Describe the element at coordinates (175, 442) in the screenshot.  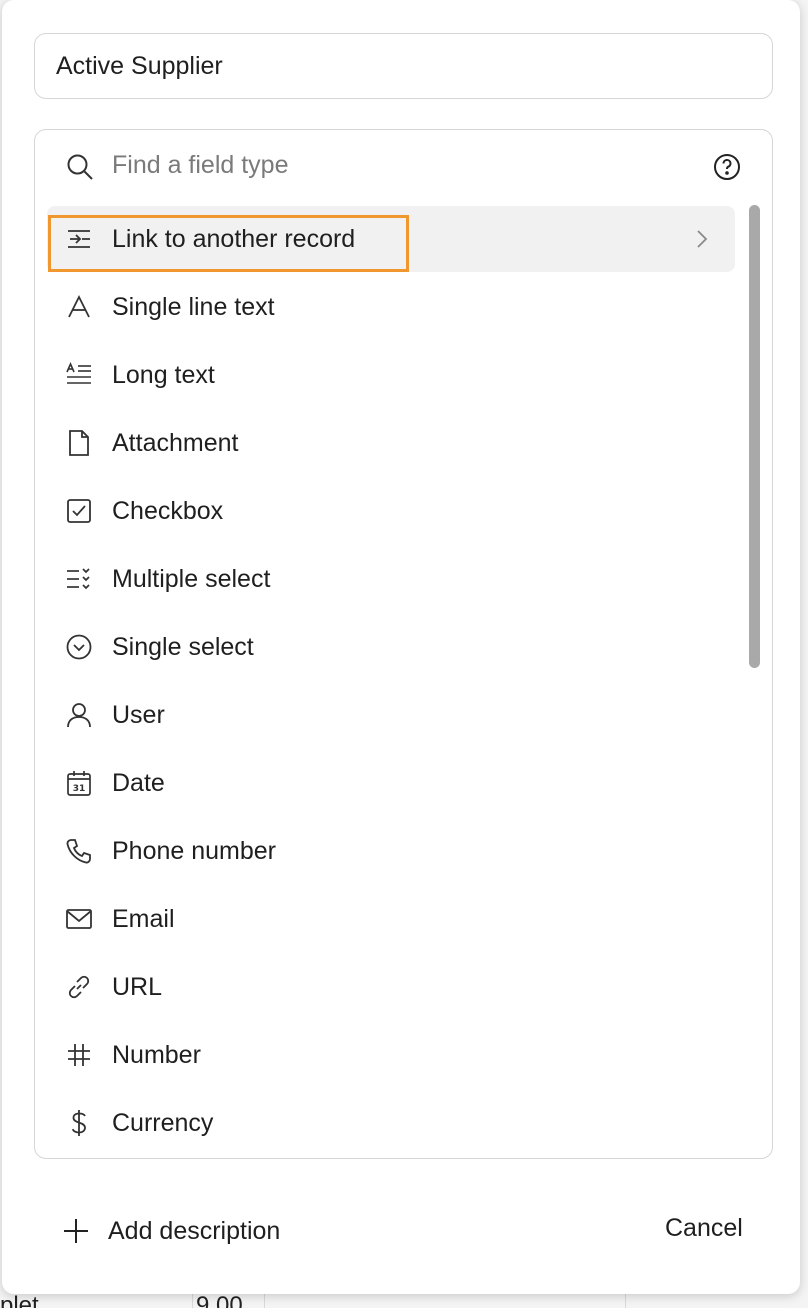
I see `field-type-label: Attachment` at that location.